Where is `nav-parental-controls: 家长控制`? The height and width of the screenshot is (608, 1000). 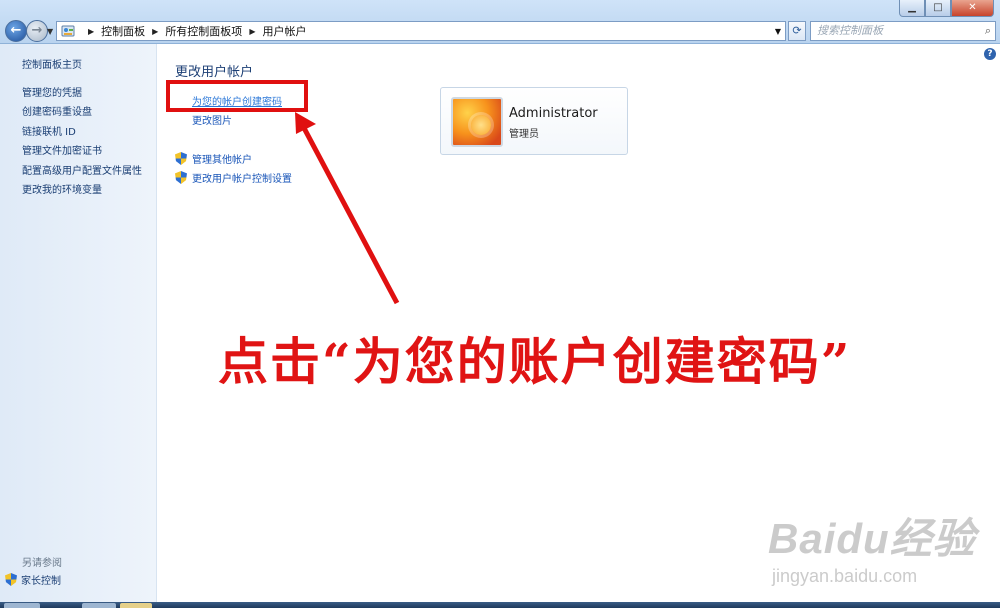 nav-parental-controls: 家长控制 is located at coordinates (33, 579).